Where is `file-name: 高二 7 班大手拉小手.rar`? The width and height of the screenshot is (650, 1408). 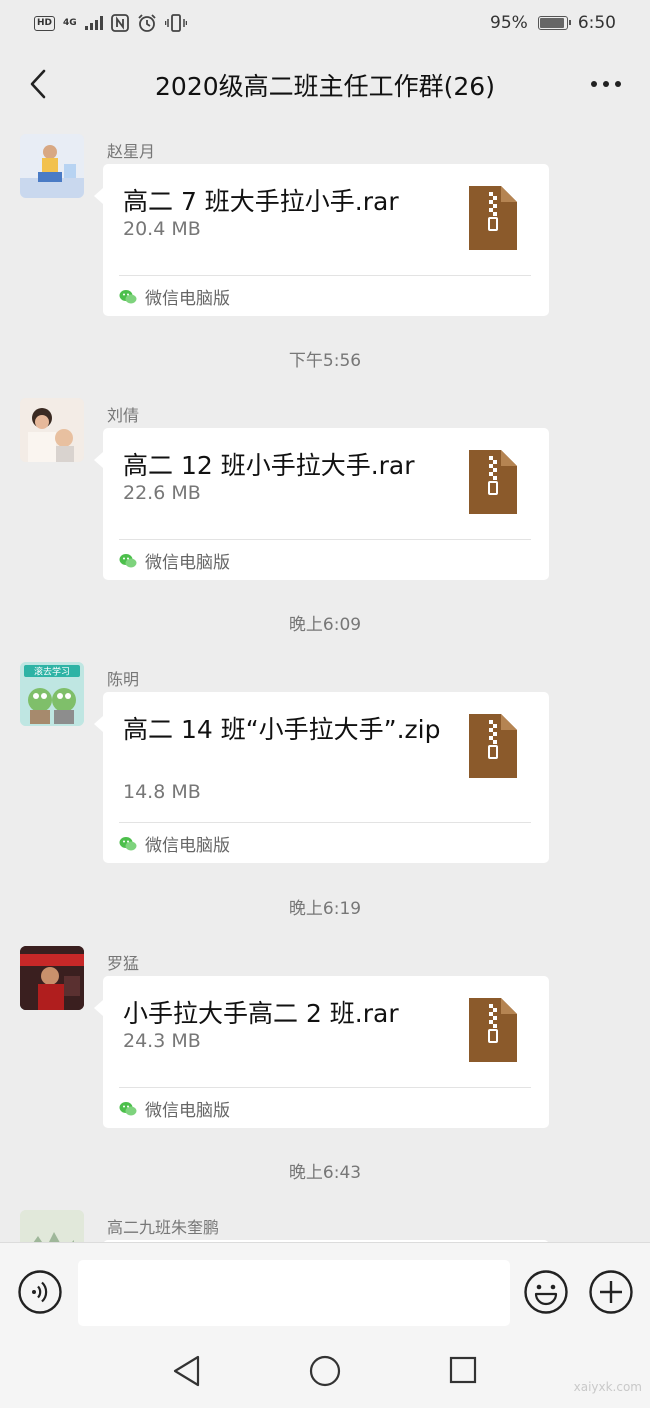 file-name: 高二 7 班大手拉小手.rar is located at coordinates (261, 201).